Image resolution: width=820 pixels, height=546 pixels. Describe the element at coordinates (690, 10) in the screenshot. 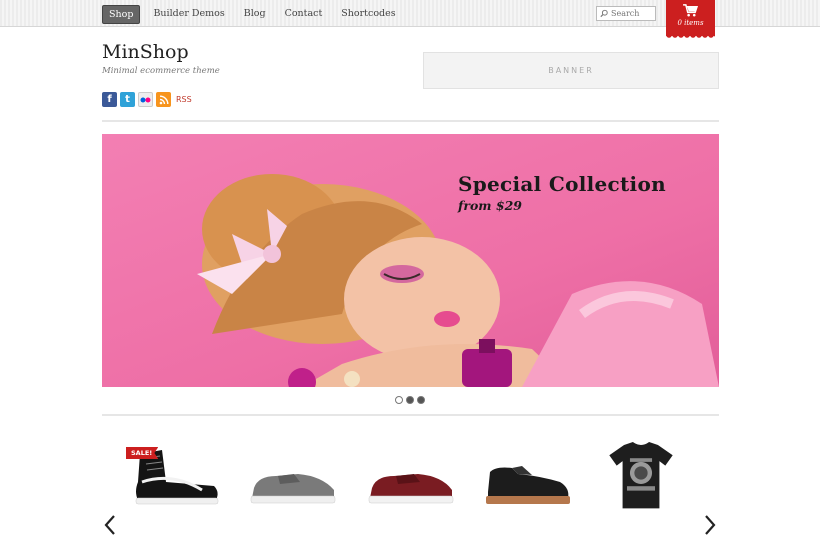

I see `cart-icon` at that location.